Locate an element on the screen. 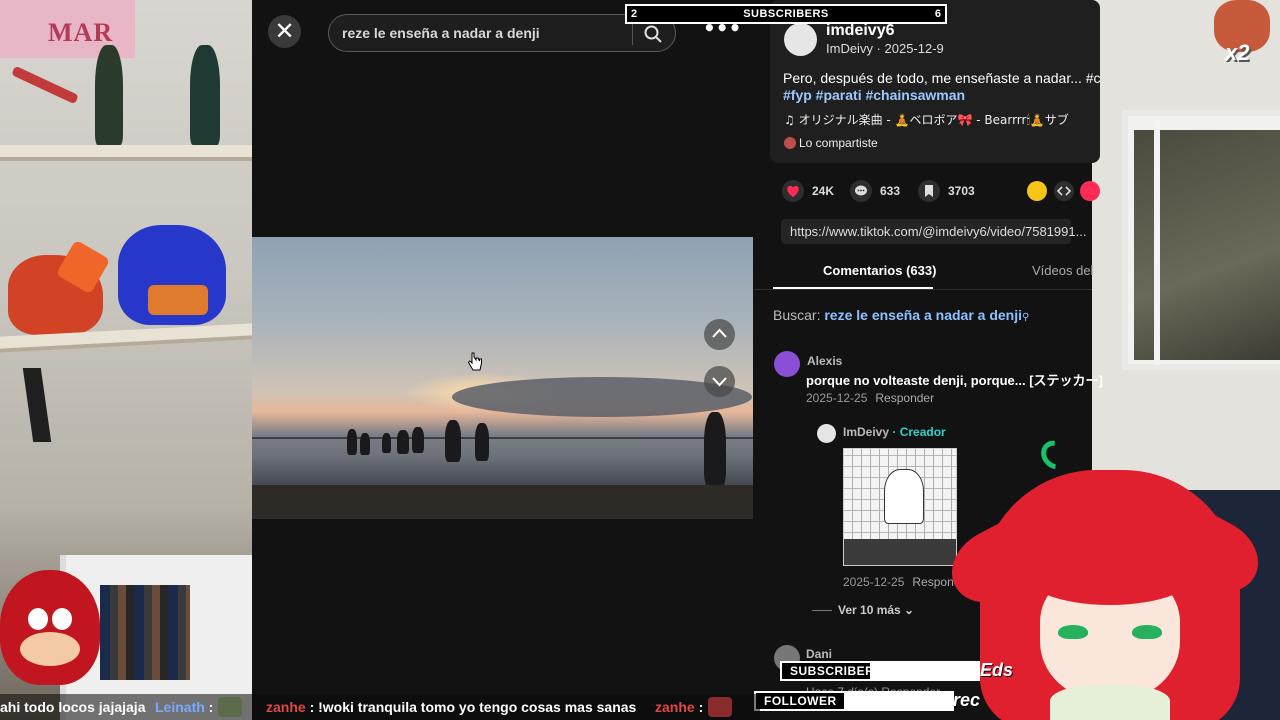 This screenshot has width=1280, height=720. bookmark-icon is located at coordinates (929, 191).